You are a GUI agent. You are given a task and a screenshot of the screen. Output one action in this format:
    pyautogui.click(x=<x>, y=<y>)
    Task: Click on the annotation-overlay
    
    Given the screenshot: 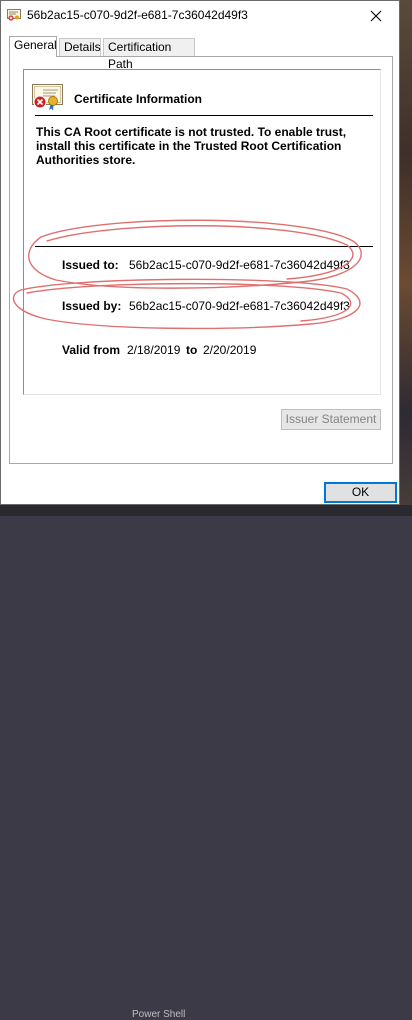 What is the action you would take?
    pyautogui.click(x=187, y=274)
    